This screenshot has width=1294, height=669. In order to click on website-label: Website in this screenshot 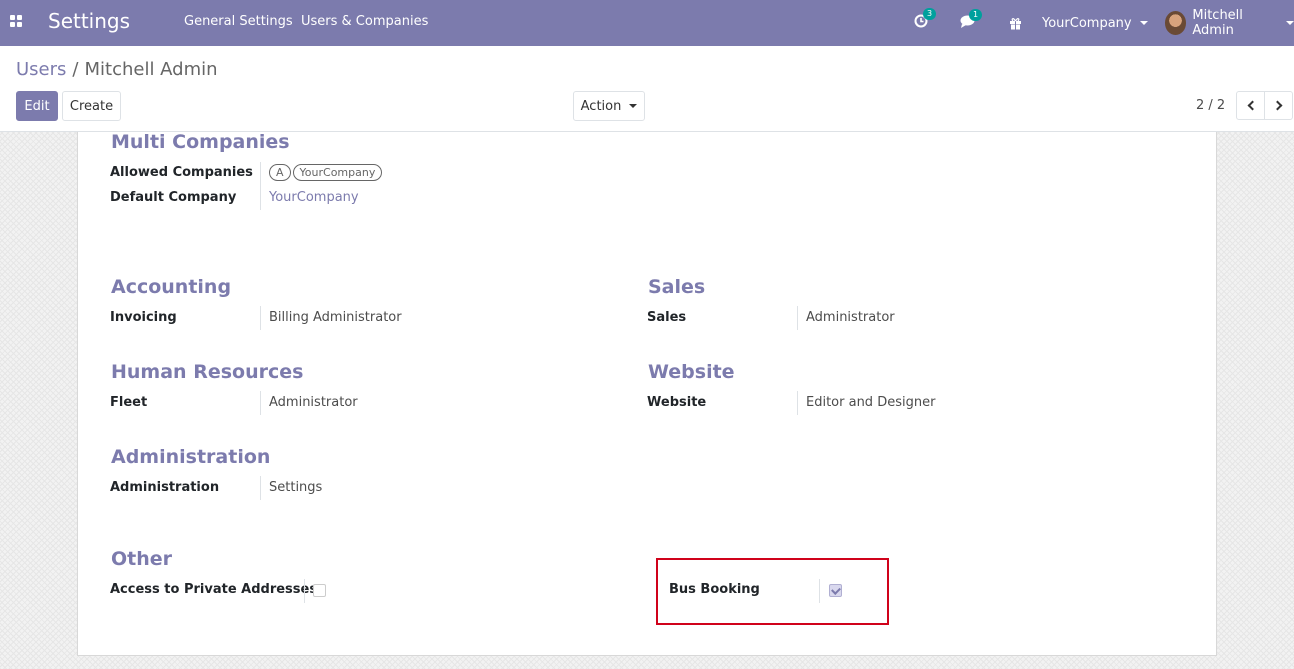, I will do `click(677, 402)`.